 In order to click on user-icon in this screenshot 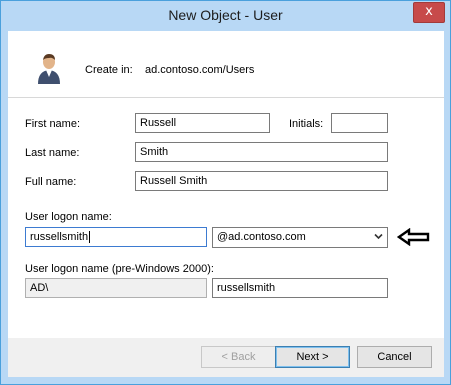, I will do `click(49, 69)`.